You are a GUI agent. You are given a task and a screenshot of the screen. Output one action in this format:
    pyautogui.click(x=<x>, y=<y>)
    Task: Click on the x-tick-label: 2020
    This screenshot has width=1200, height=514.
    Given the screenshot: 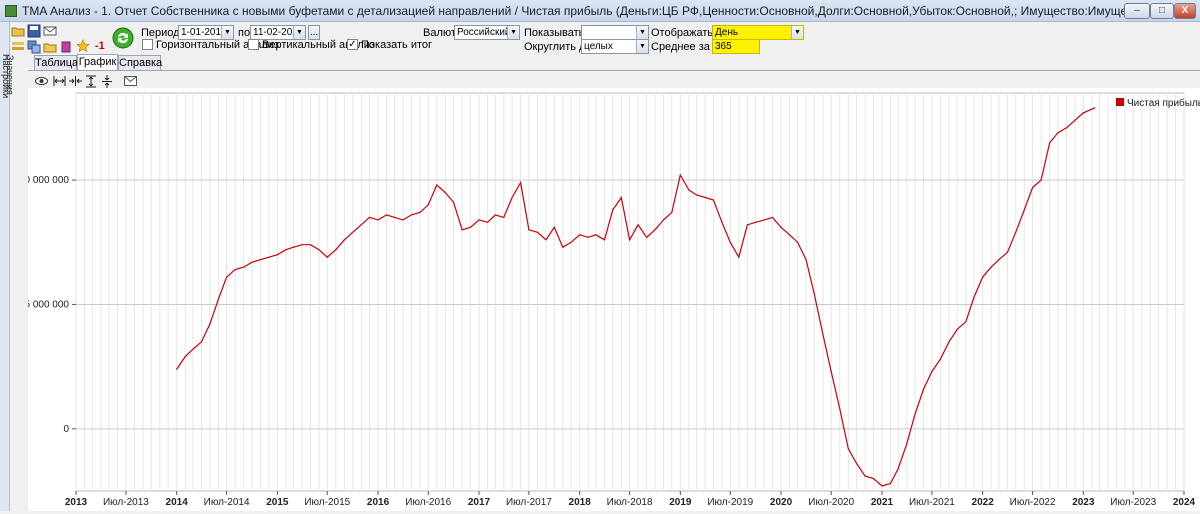 What is the action you would take?
    pyautogui.click(x=781, y=502)
    